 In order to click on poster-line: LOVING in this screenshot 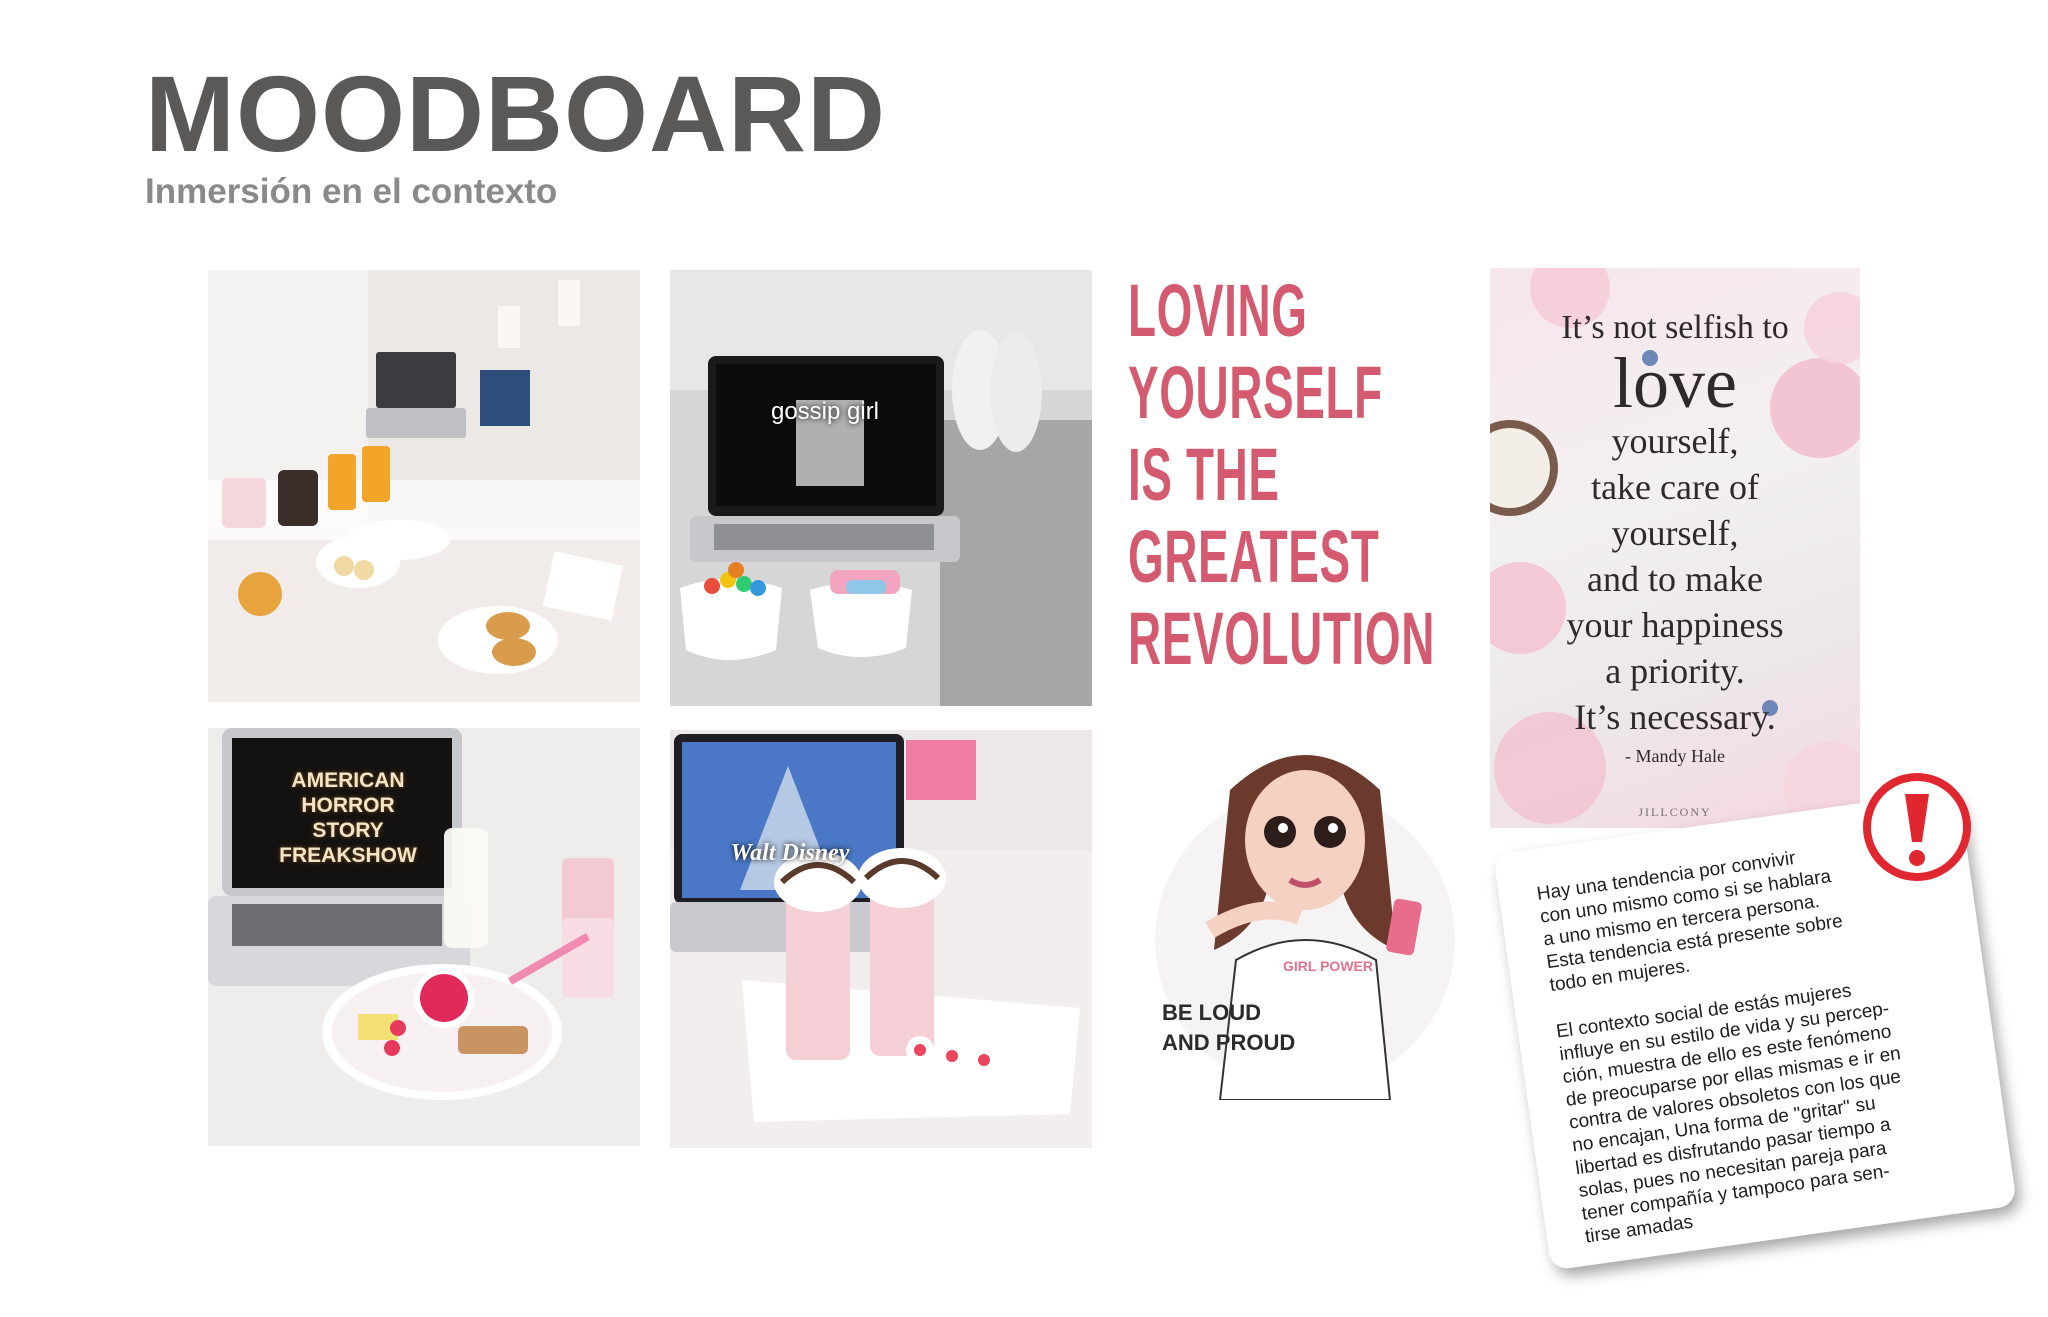, I will do `click(1218, 310)`.